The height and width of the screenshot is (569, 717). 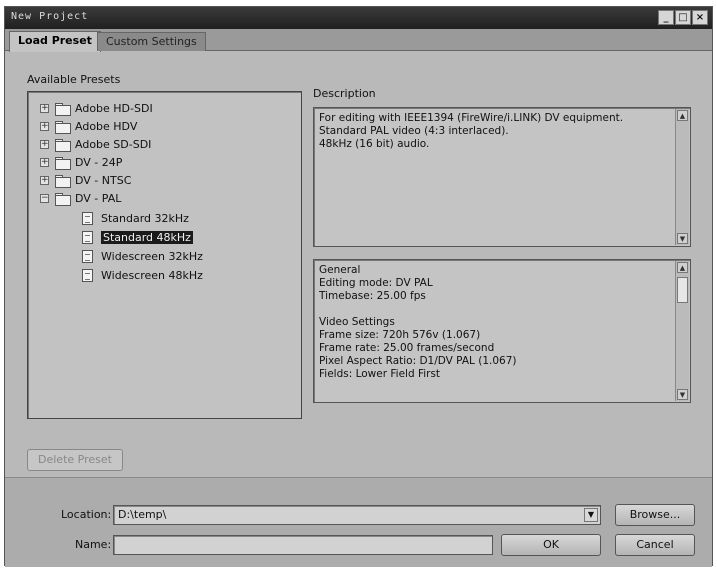 I want to click on settings-line: Frame size: 720h 576v (1.067), so click(x=400, y=335).